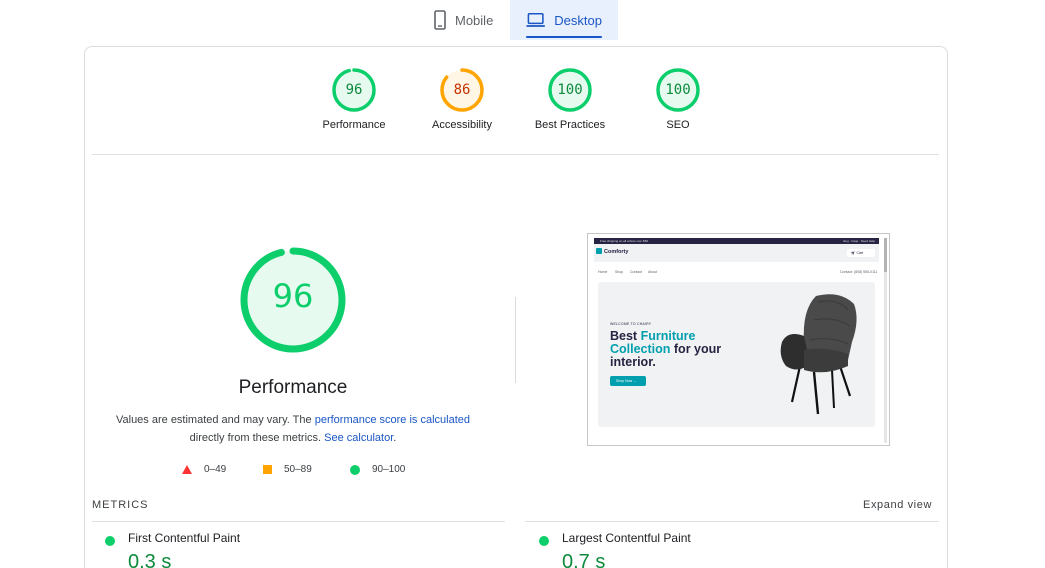 Image resolution: width=1045 pixels, height=568 pixels. I want to click on seo-label: SEO, so click(678, 125).